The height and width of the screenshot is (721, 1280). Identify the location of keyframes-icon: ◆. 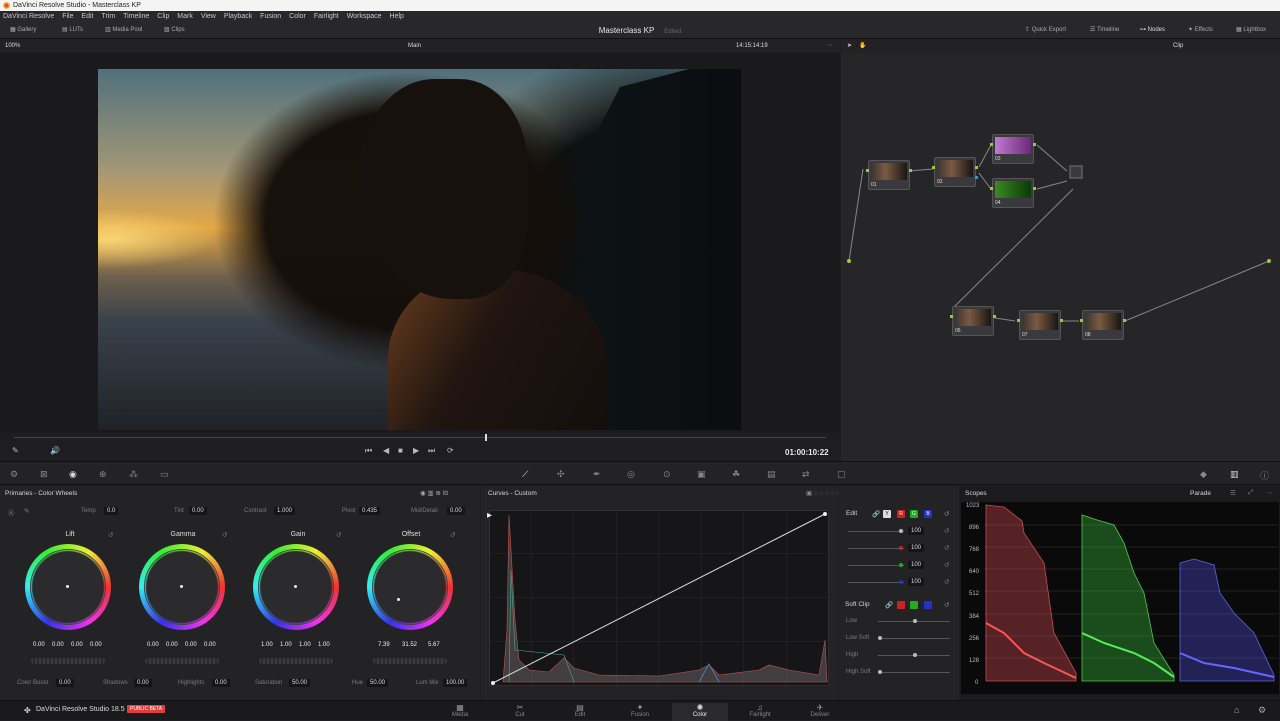
(1203, 474).